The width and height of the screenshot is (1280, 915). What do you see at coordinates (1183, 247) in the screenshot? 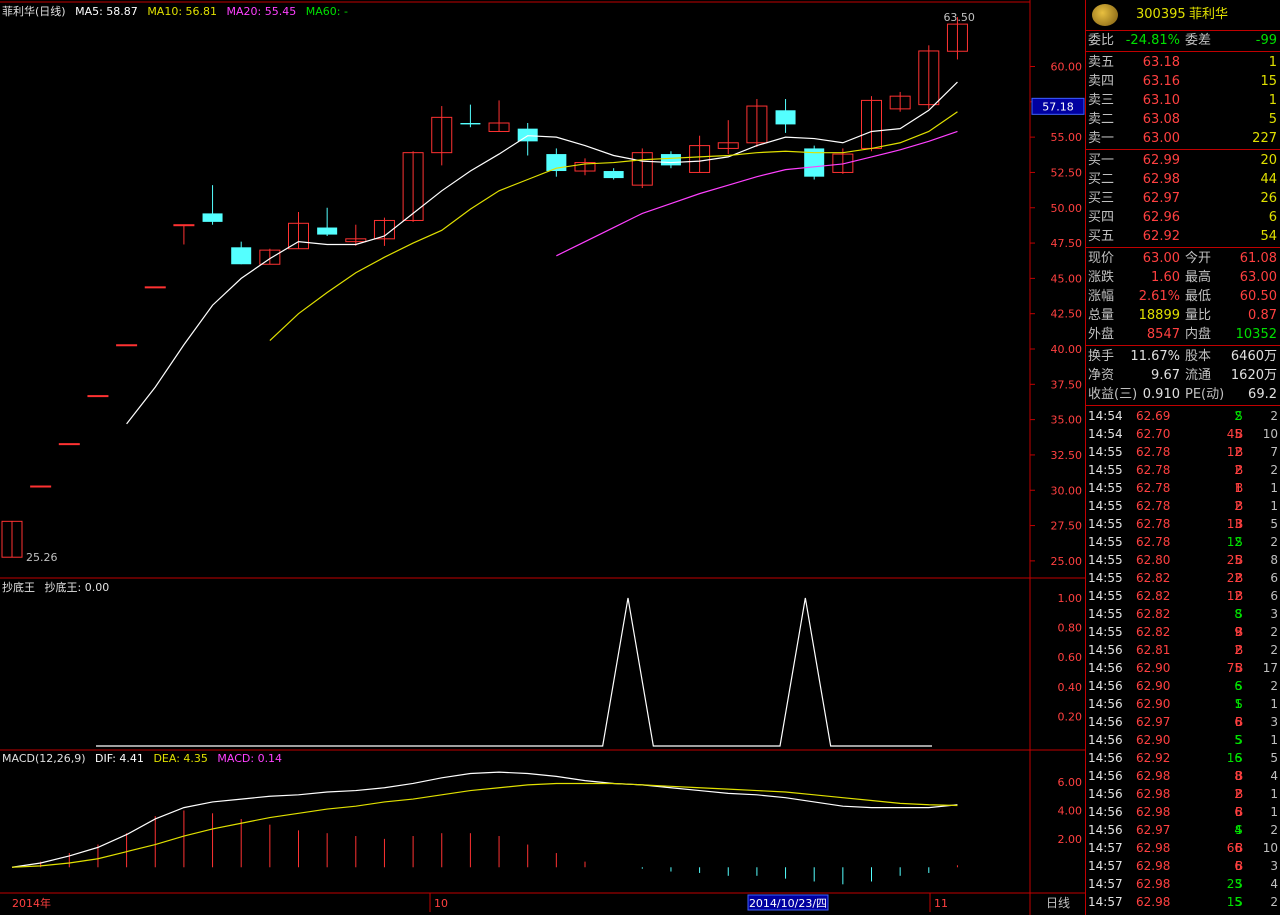
I see `divider` at bounding box center [1183, 247].